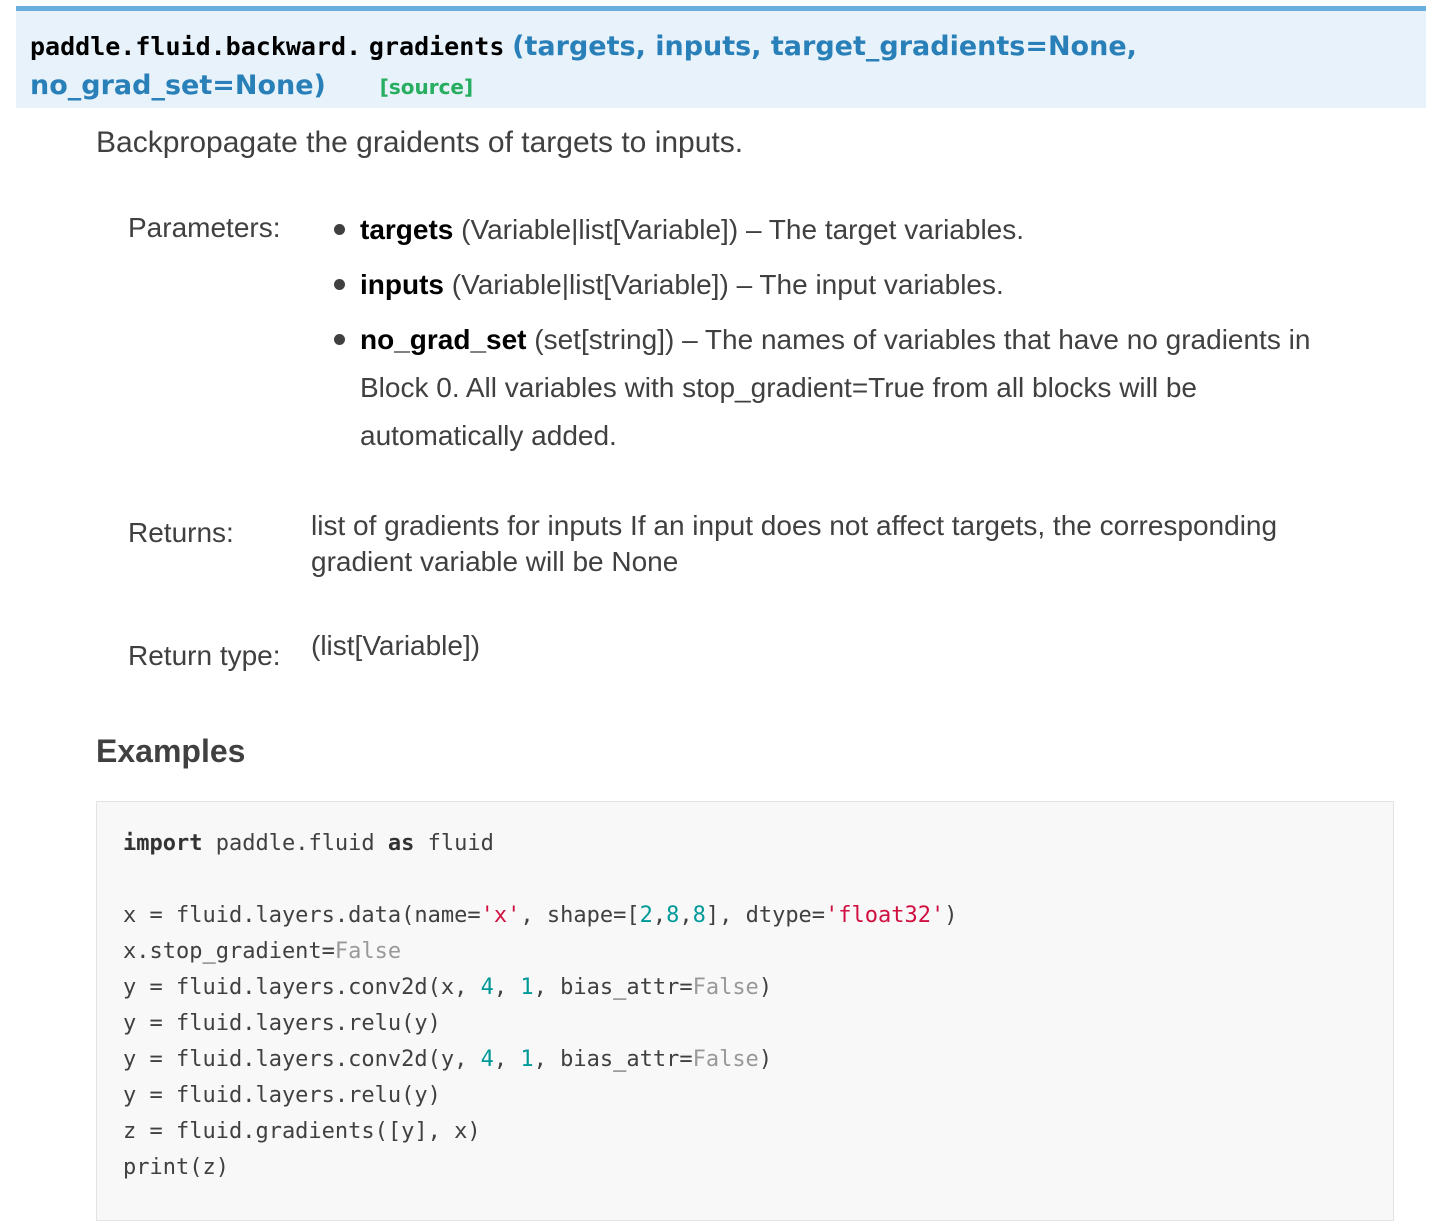 Image resolution: width=1444 pixels, height=1221 pixels. Describe the element at coordinates (302, 1131) in the screenshot. I see `code-token: z = fluid.gradients([y], x)` at that location.